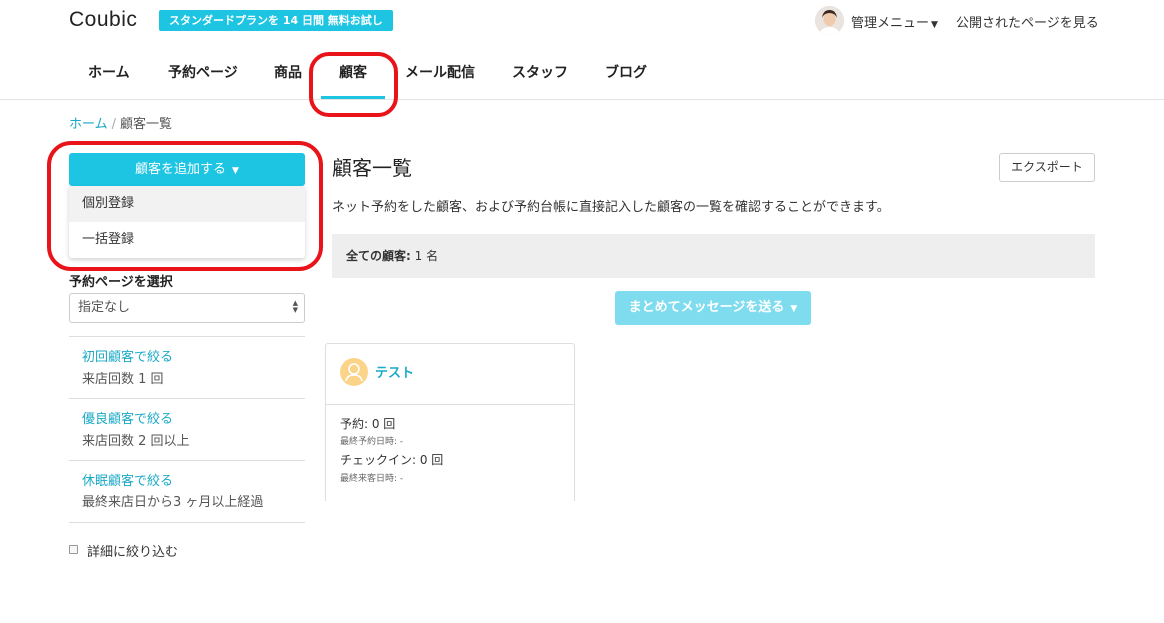 Image resolution: width=1164 pixels, height=623 pixels. What do you see at coordinates (392, 460) in the screenshot?
I see `customer-checkins: チェックイン: 0 回` at bounding box center [392, 460].